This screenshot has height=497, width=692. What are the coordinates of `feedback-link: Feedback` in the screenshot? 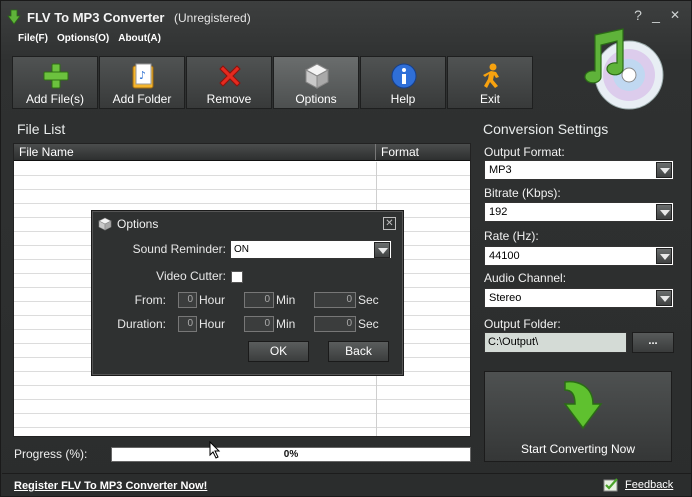 It's located at (638, 485).